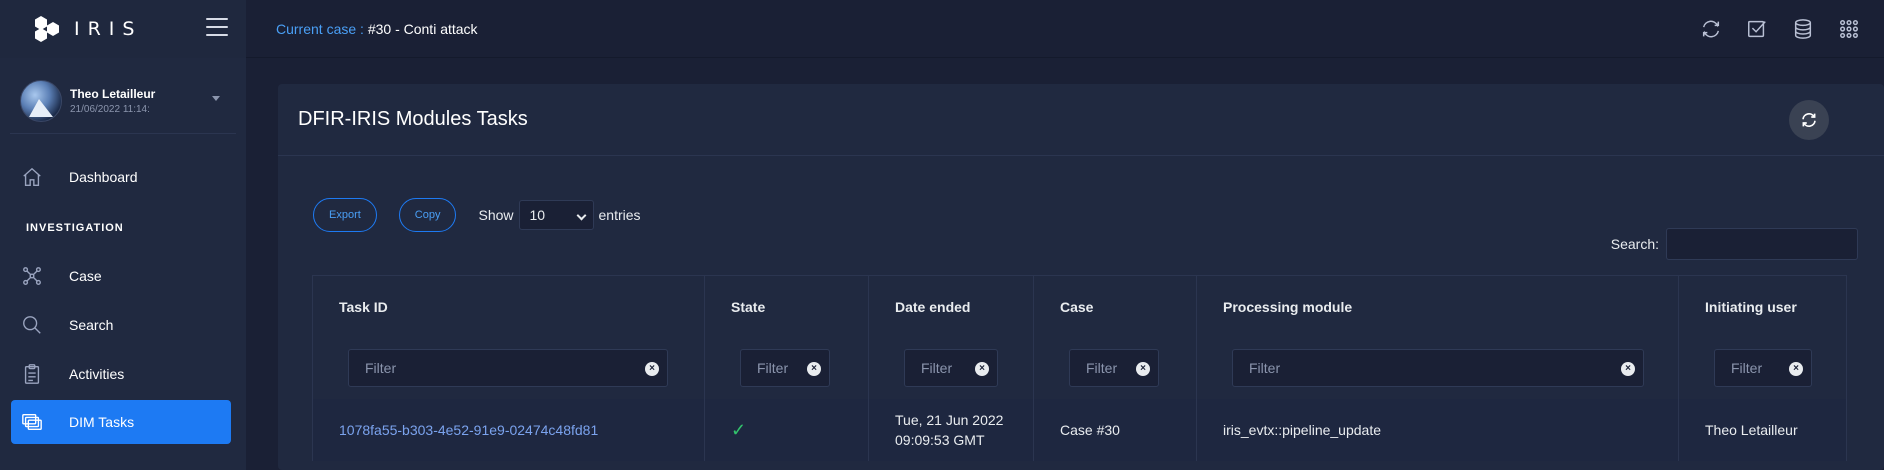 This screenshot has width=1884, height=470. I want to click on checkbox-icon, so click(1757, 29).